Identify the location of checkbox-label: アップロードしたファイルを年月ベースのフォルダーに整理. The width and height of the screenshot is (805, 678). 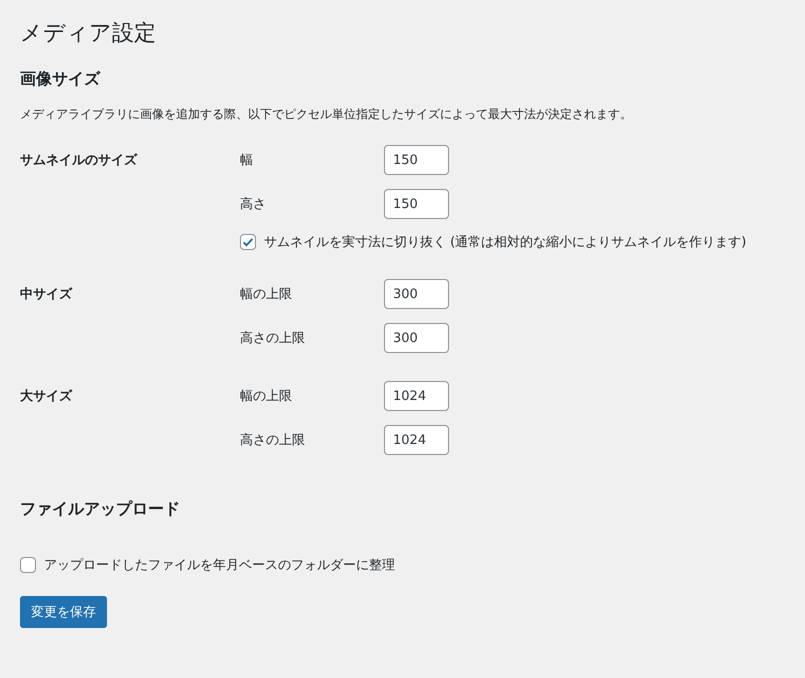
(219, 565).